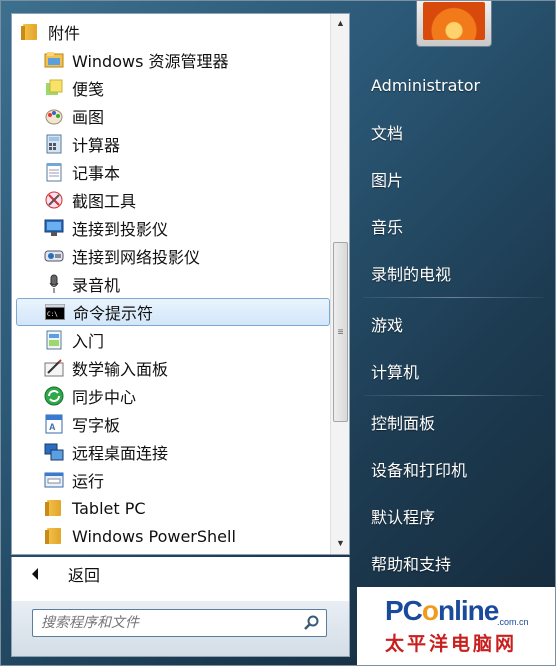 This screenshot has width=556, height=666. Describe the element at coordinates (411, 274) in the screenshot. I see `right-item-label: 录制的电视` at that location.